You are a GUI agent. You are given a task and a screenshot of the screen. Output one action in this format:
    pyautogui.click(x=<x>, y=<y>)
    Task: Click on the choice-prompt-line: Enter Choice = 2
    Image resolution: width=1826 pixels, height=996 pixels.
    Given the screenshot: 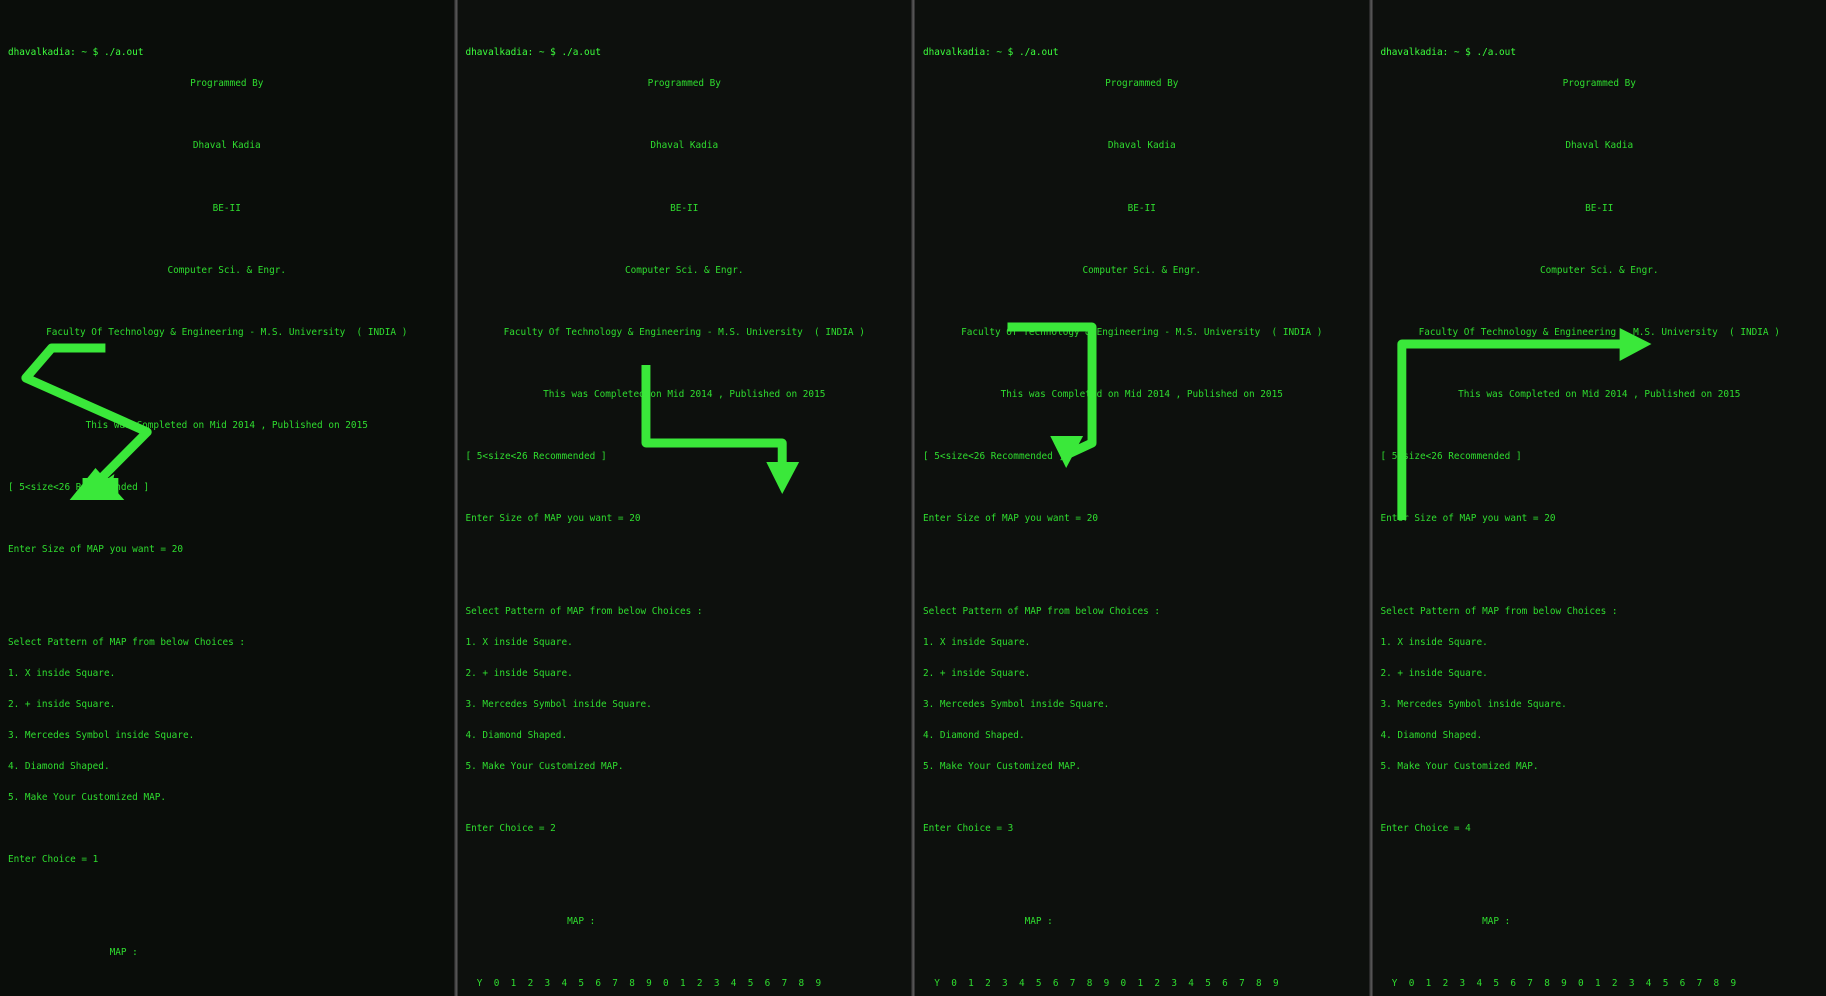 What is the action you would take?
    pyautogui.click(x=684, y=829)
    